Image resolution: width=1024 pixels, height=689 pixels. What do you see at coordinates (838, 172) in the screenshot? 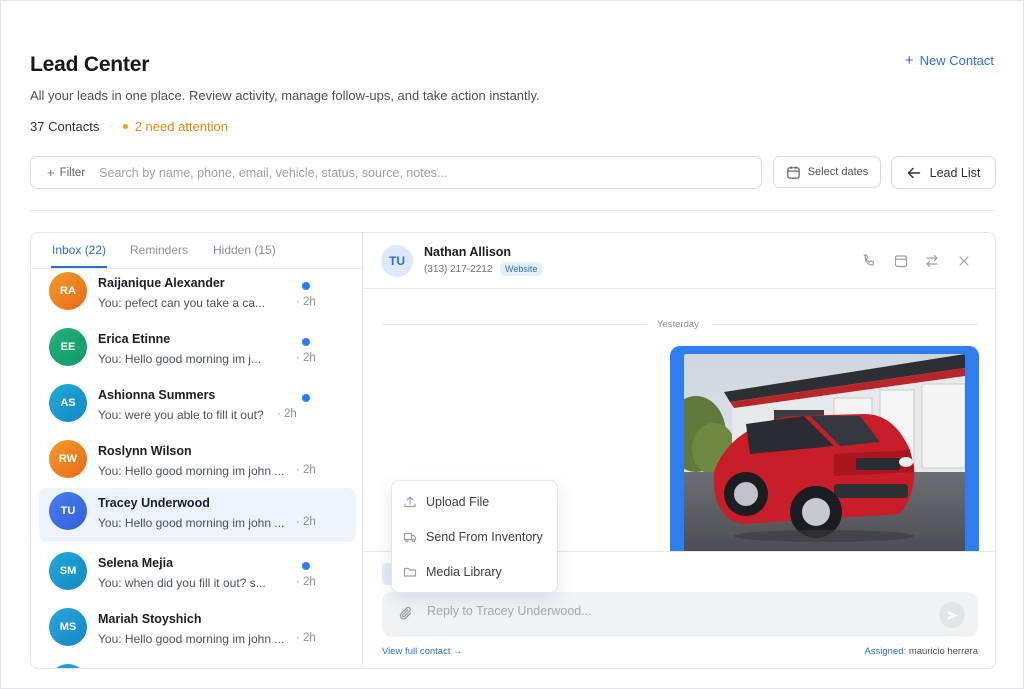
I see `select-dates-label: Select dates` at bounding box center [838, 172].